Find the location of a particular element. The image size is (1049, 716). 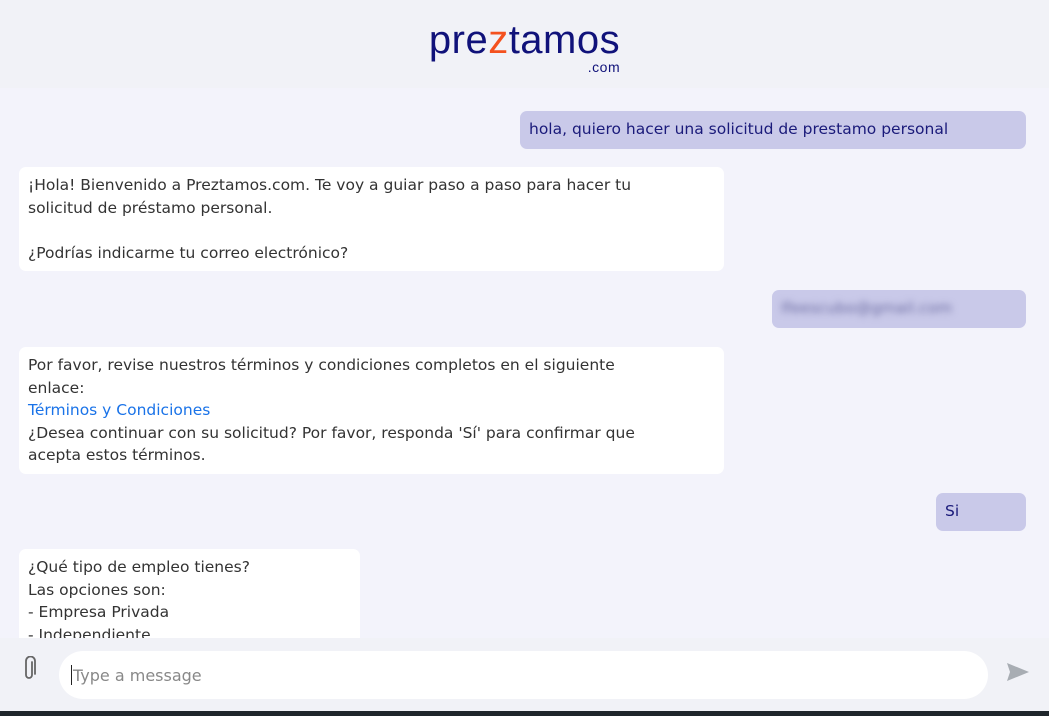

message-input: Type a message is located at coordinates (523, 675).